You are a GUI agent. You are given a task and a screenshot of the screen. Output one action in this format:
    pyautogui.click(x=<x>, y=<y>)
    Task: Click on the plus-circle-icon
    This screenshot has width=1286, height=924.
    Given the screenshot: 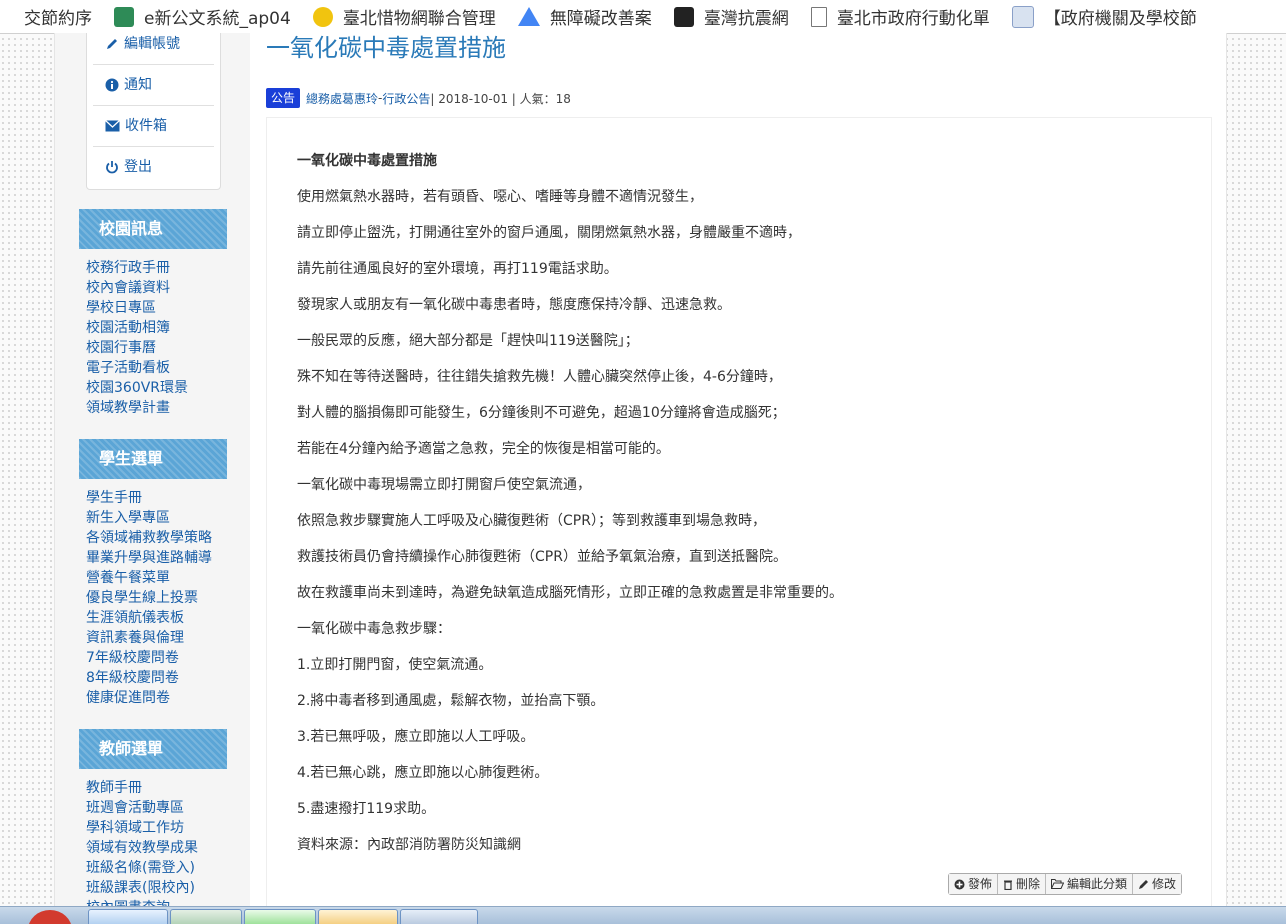 What is the action you would take?
    pyautogui.click(x=959, y=884)
    